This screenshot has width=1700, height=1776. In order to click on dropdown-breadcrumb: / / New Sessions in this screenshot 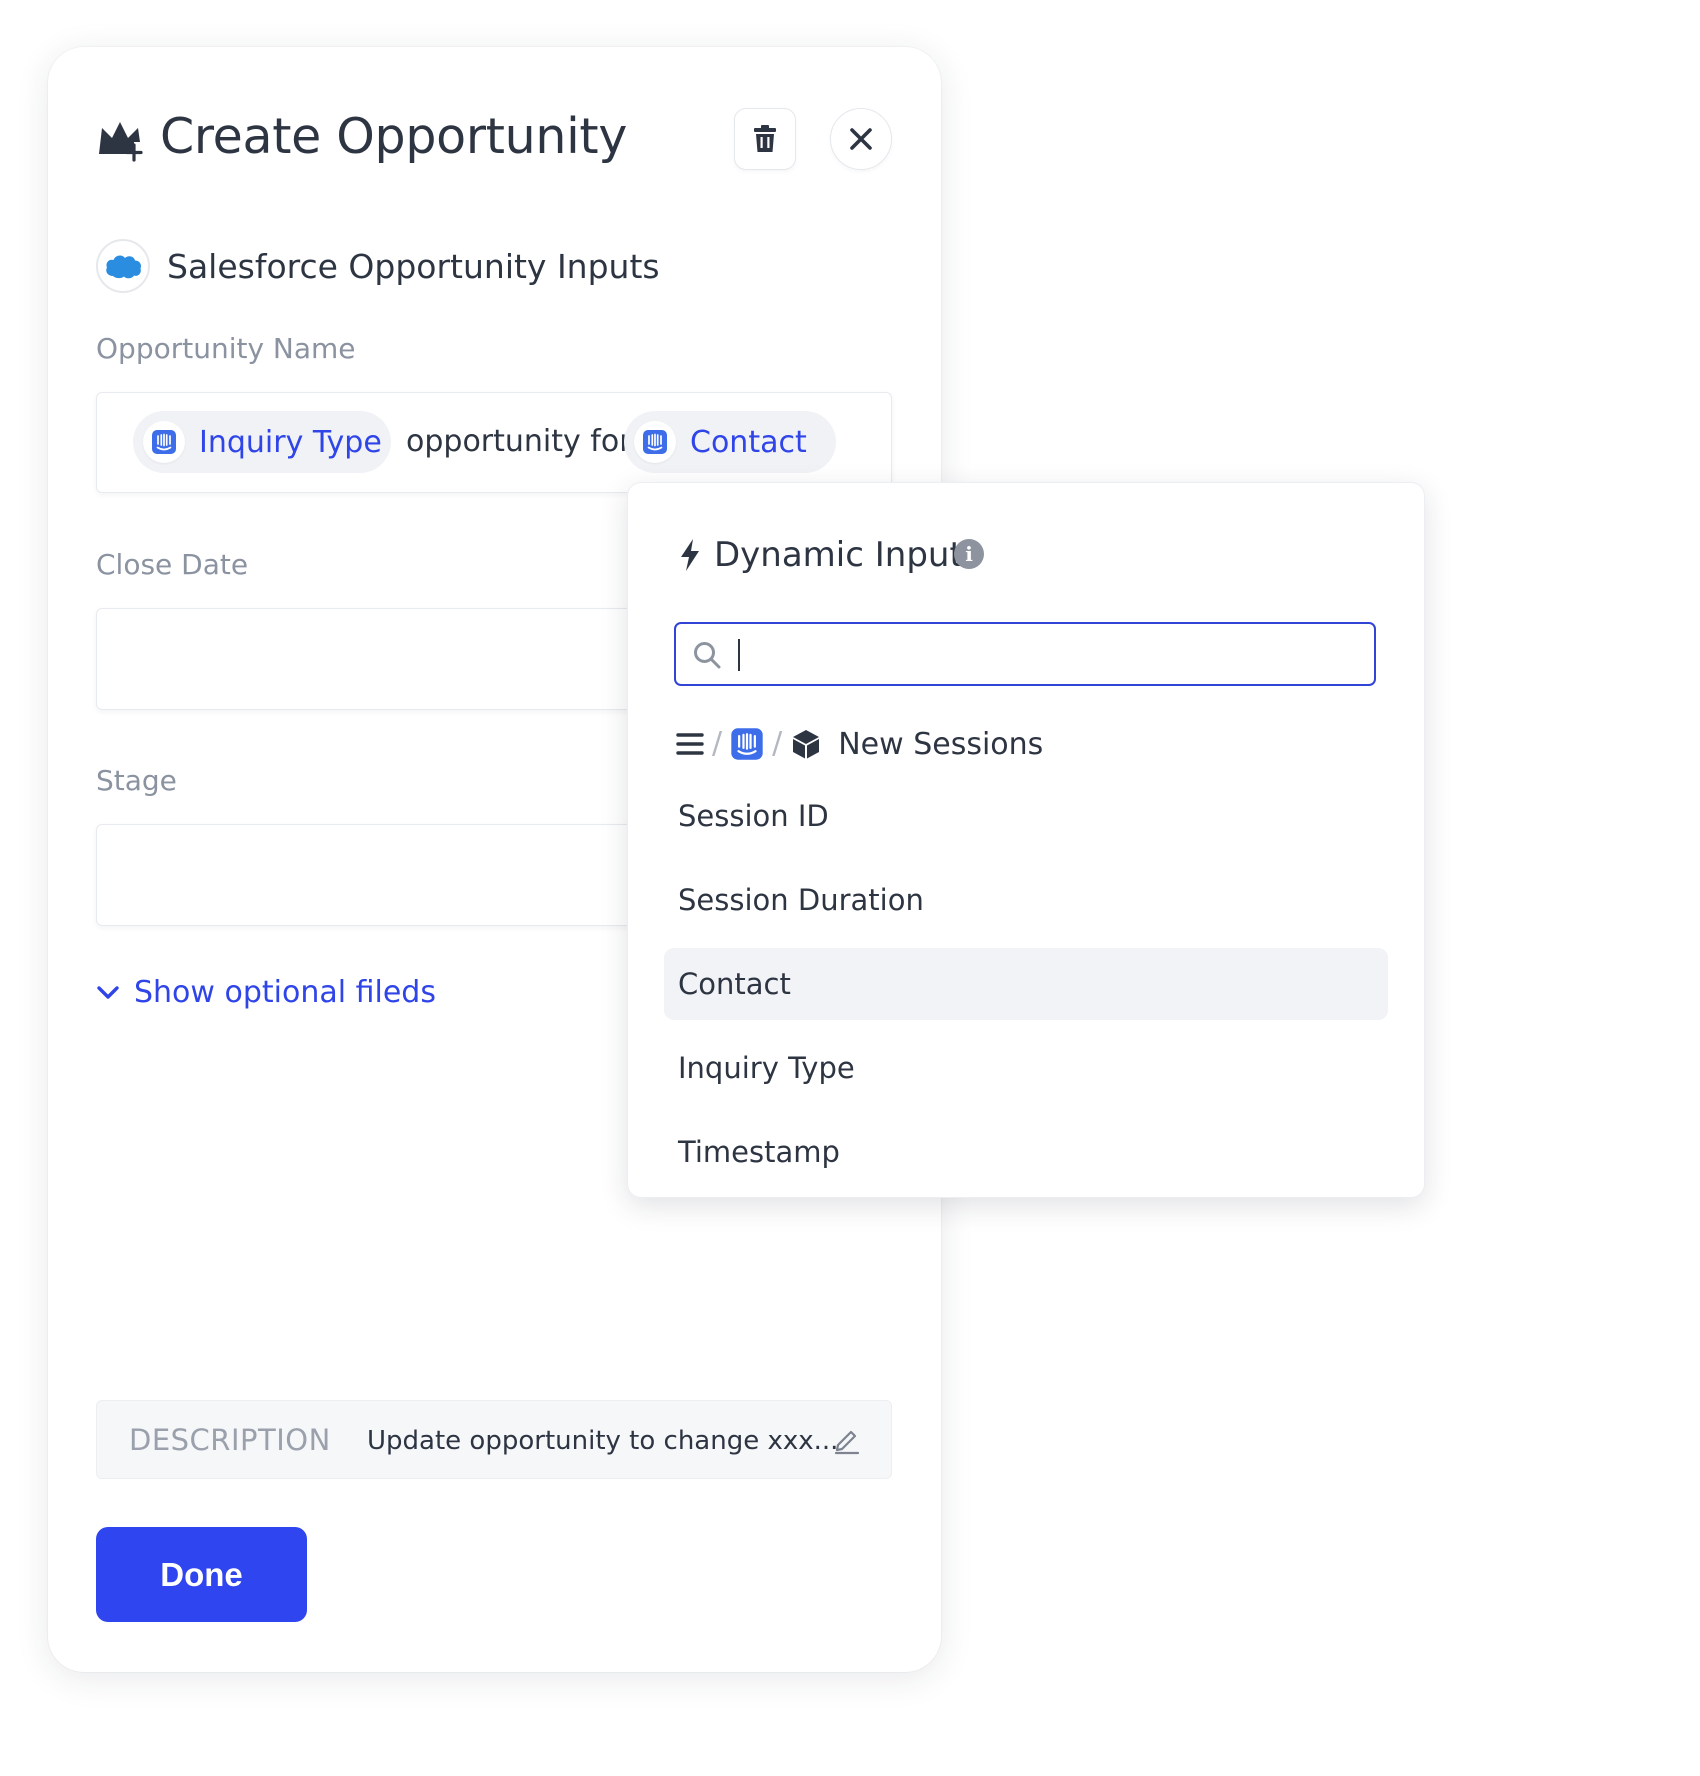, I will do `click(859, 744)`.